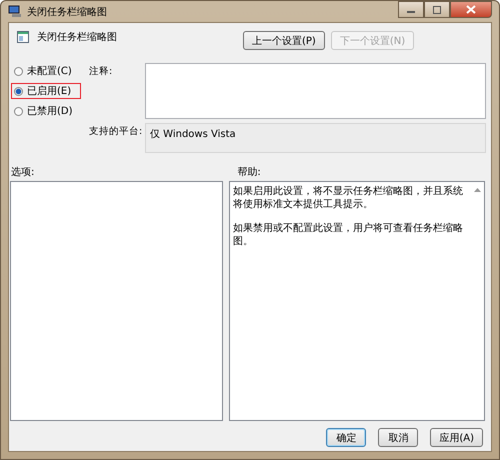 The width and height of the screenshot is (500, 460). Describe the element at coordinates (46, 91) in the screenshot. I see `highlighted-radio-option: 已启用(E)` at that location.